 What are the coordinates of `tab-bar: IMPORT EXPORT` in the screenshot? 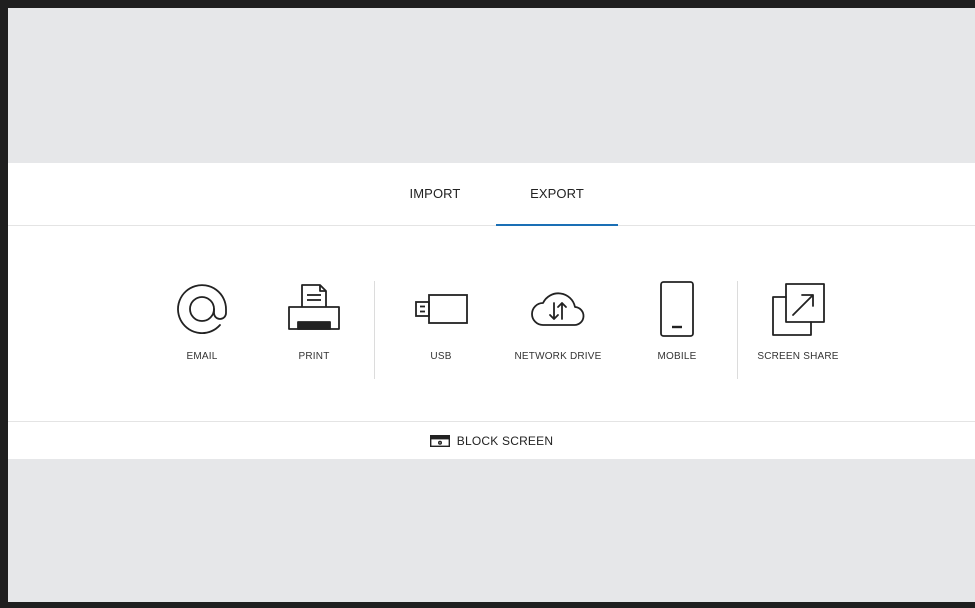 It's located at (491, 194).